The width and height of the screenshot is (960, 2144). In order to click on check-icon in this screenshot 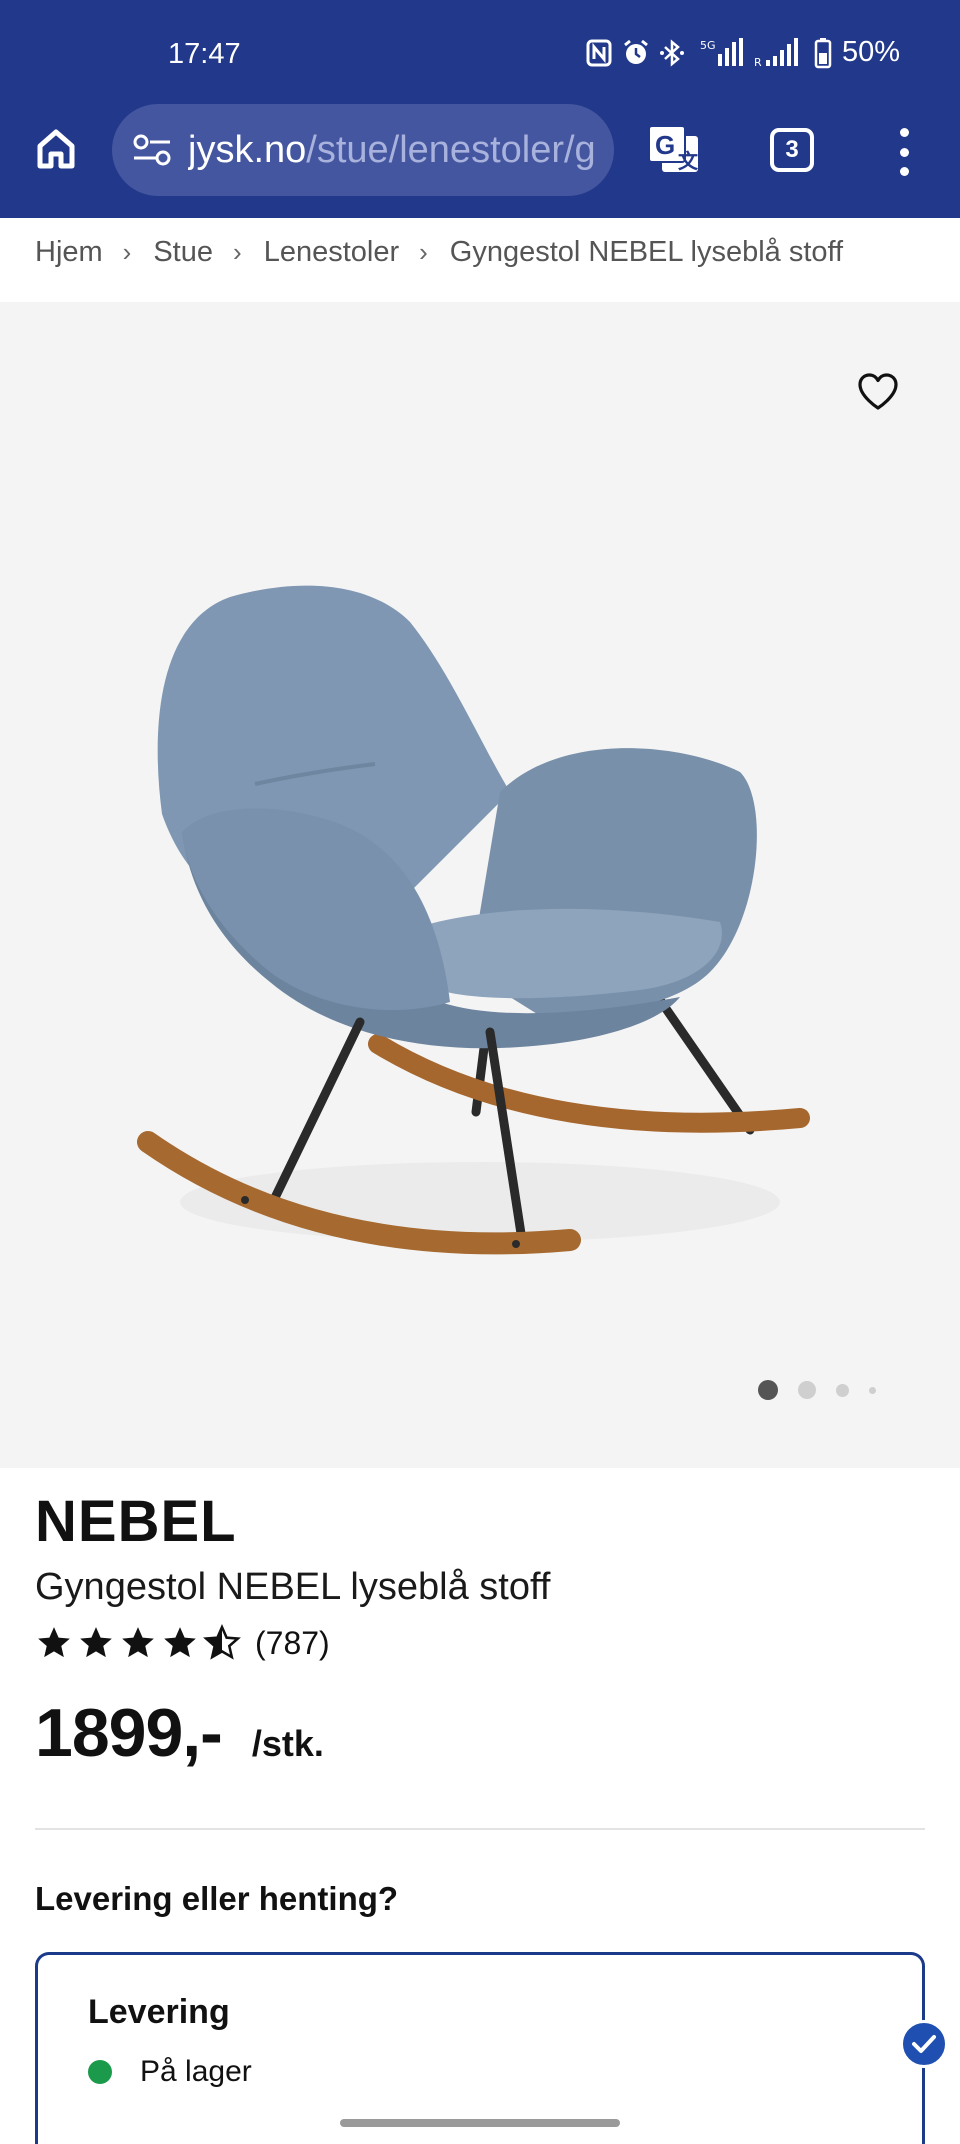, I will do `click(924, 2044)`.